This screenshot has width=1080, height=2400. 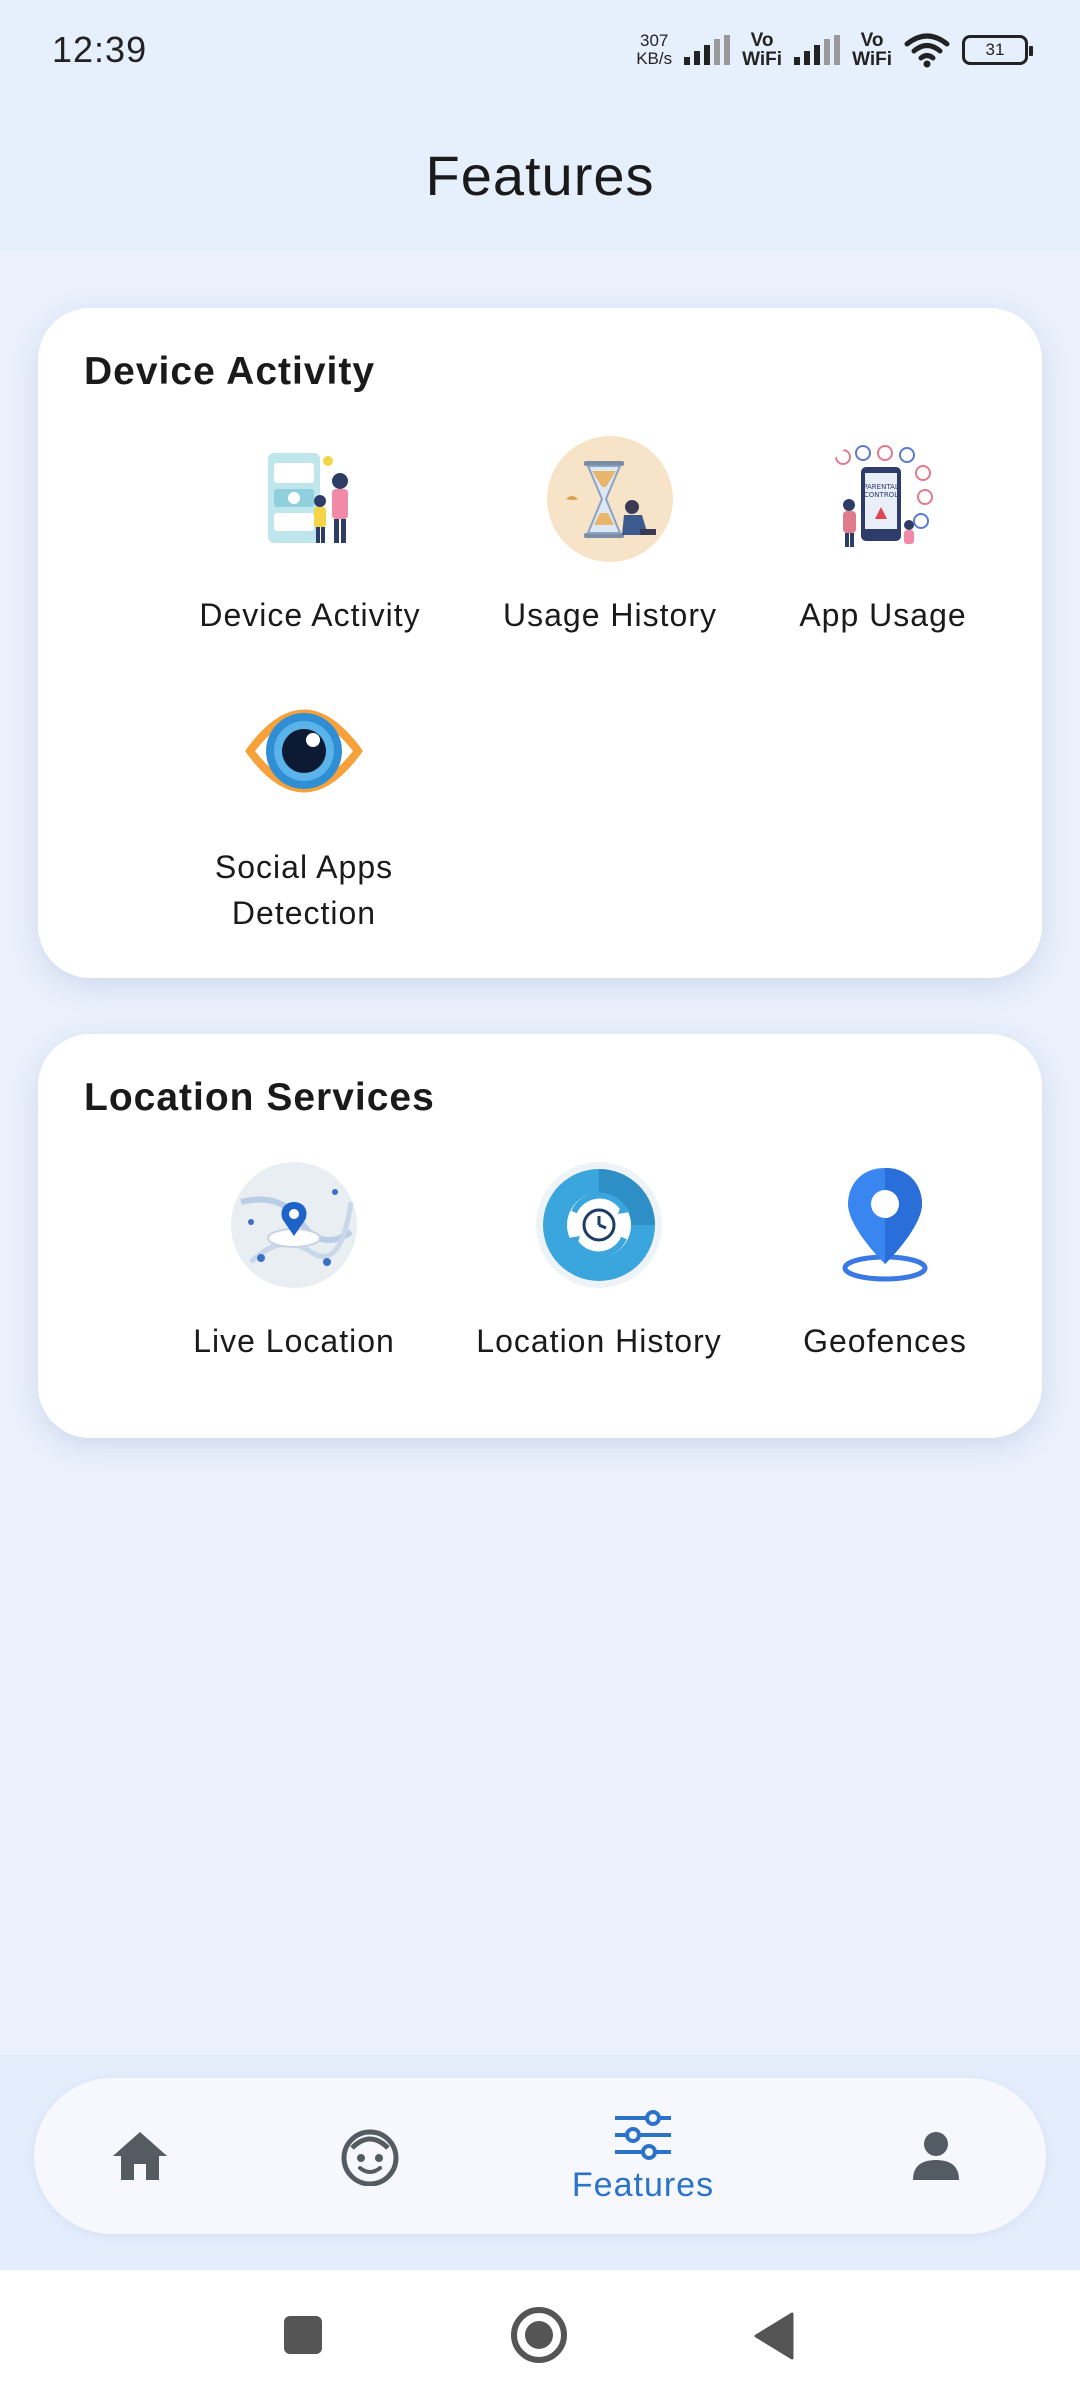 I want to click on hourglass-illustration-icon, so click(x=610, y=499).